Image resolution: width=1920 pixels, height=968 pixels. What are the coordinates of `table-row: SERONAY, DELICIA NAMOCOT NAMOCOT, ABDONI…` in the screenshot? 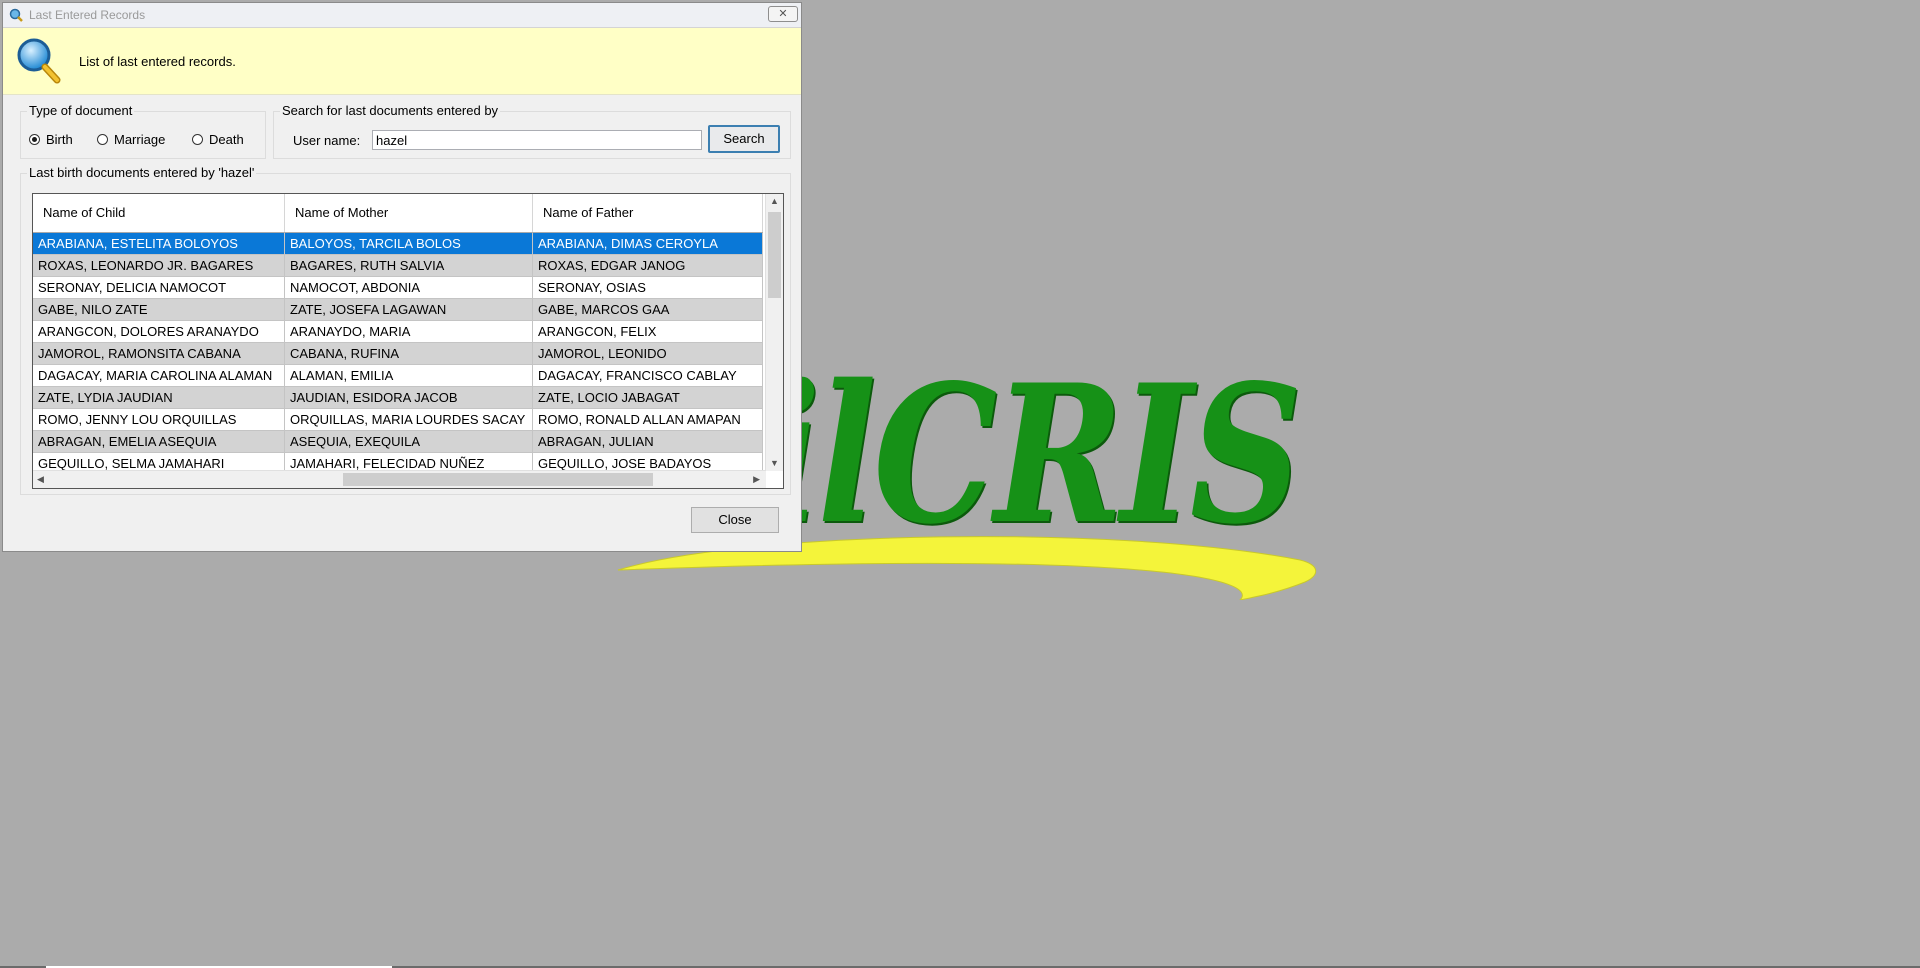 It's located at (398, 288).